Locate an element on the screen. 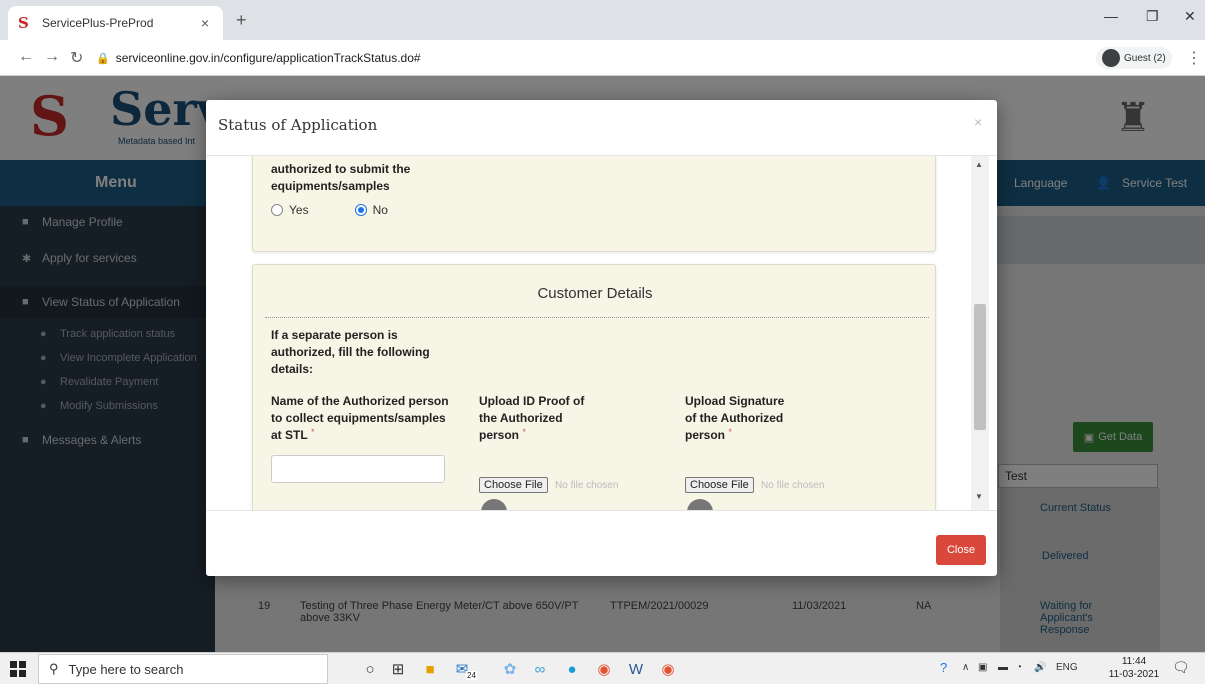 This screenshot has height=684, width=1205. authorized-name-input is located at coordinates (358, 469).